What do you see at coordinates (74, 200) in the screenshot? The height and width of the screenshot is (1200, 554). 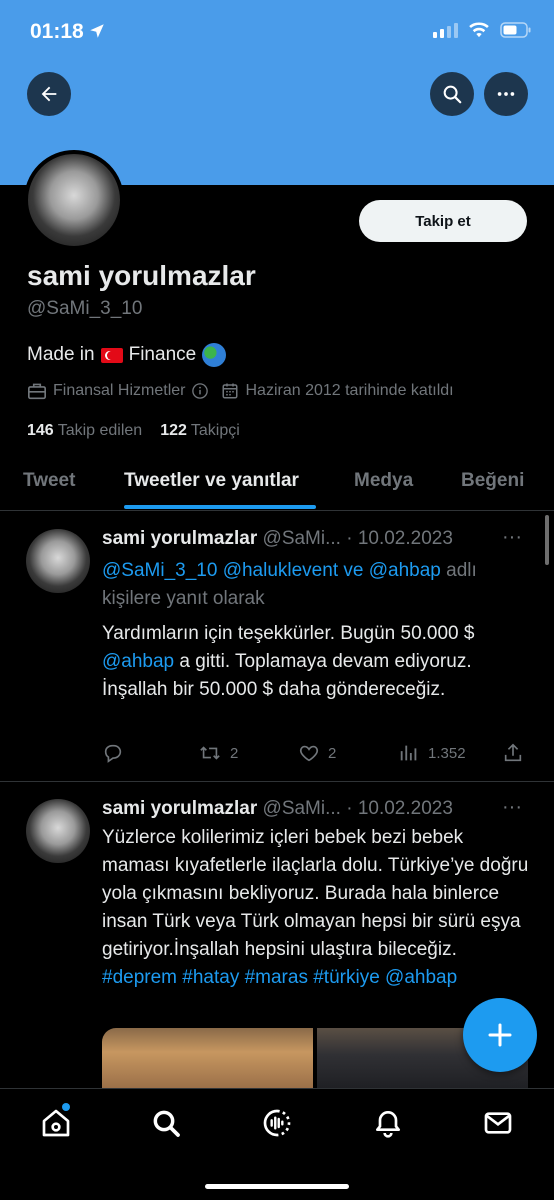 I see `profile-avatar` at bounding box center [74, 200].